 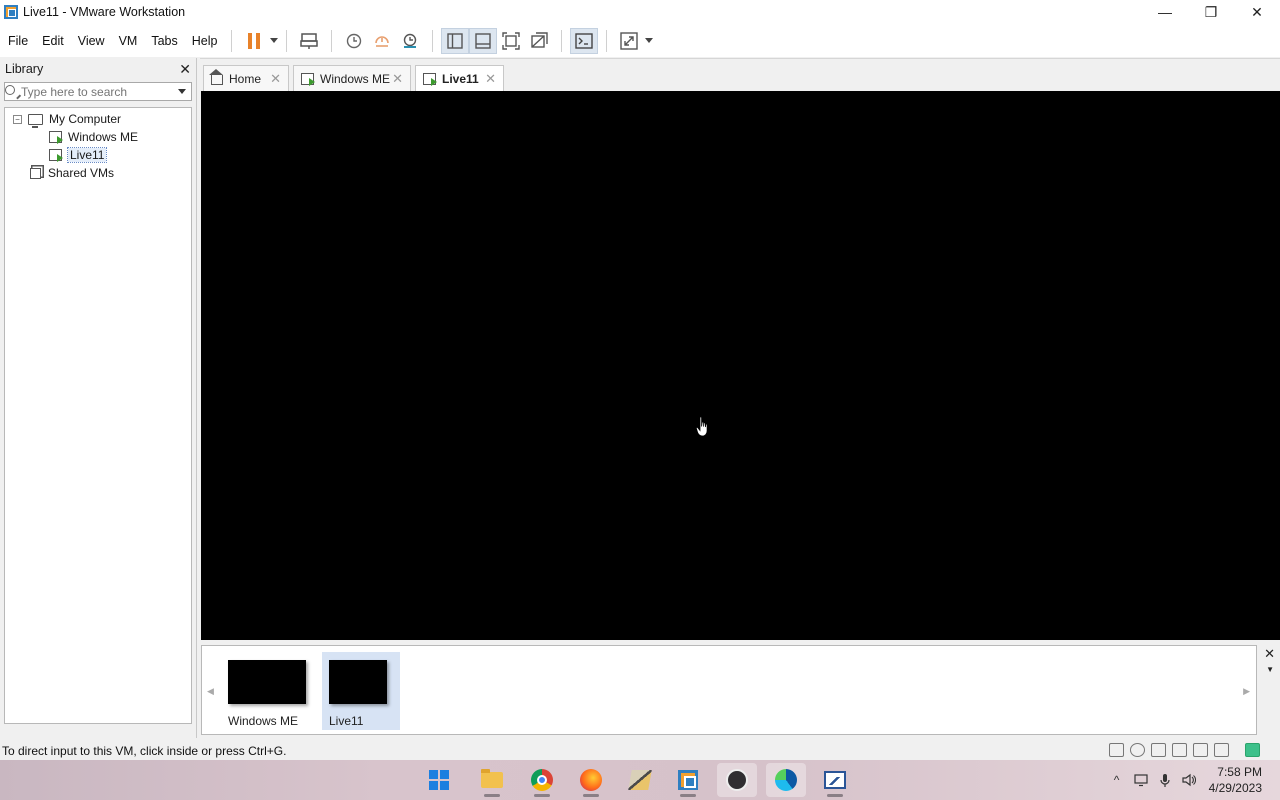 I want to click on thumbnail-windows-me: Windows ME, so click(x=266, y=691).